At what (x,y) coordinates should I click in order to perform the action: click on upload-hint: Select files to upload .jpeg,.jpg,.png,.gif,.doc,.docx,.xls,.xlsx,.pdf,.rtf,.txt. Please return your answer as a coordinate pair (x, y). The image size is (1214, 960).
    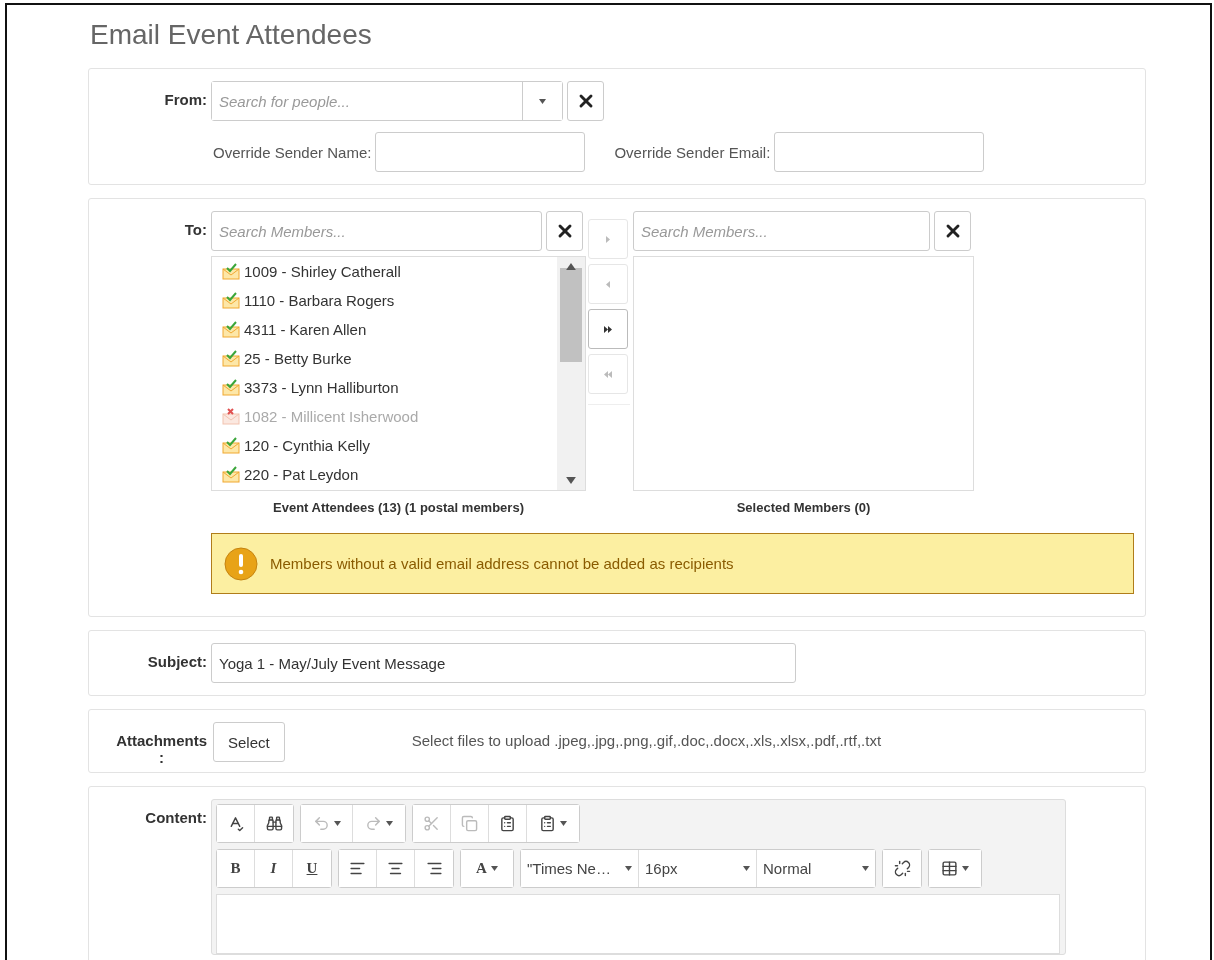
    Looking at the image, I should click on (646, 740).